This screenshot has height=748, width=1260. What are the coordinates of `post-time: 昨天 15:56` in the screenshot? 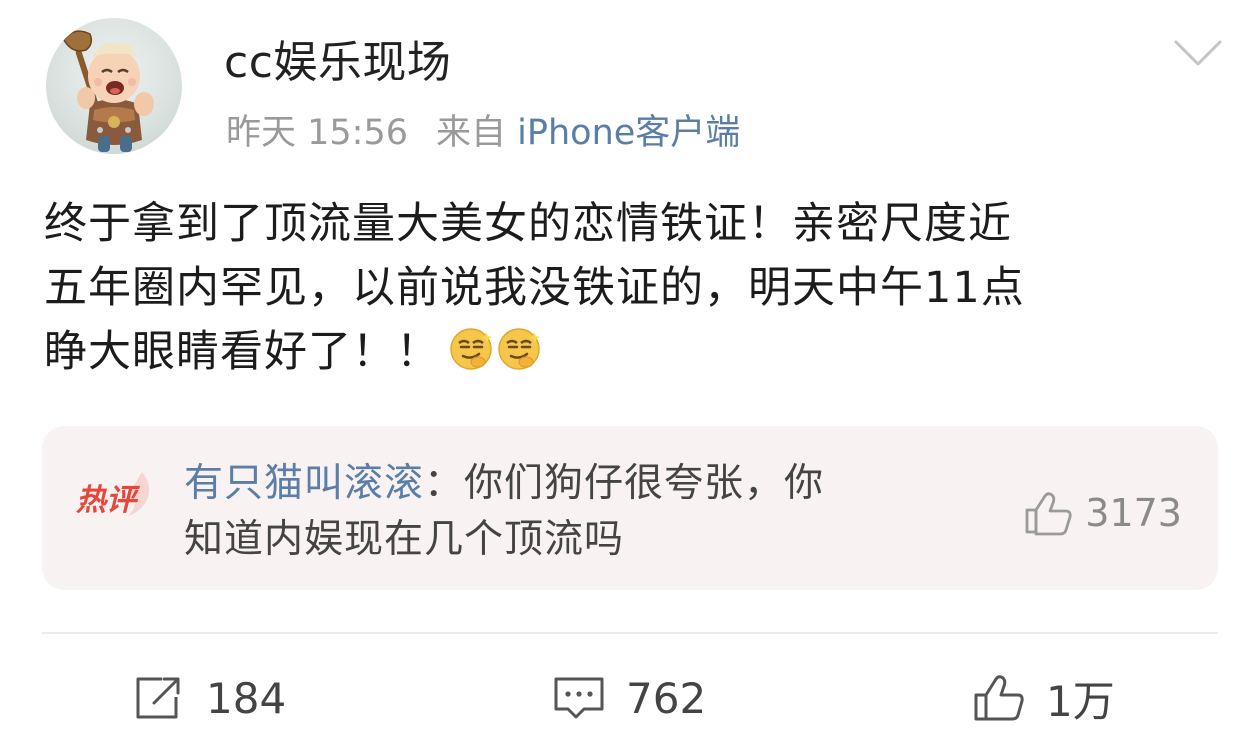 It's located at (317, 133).